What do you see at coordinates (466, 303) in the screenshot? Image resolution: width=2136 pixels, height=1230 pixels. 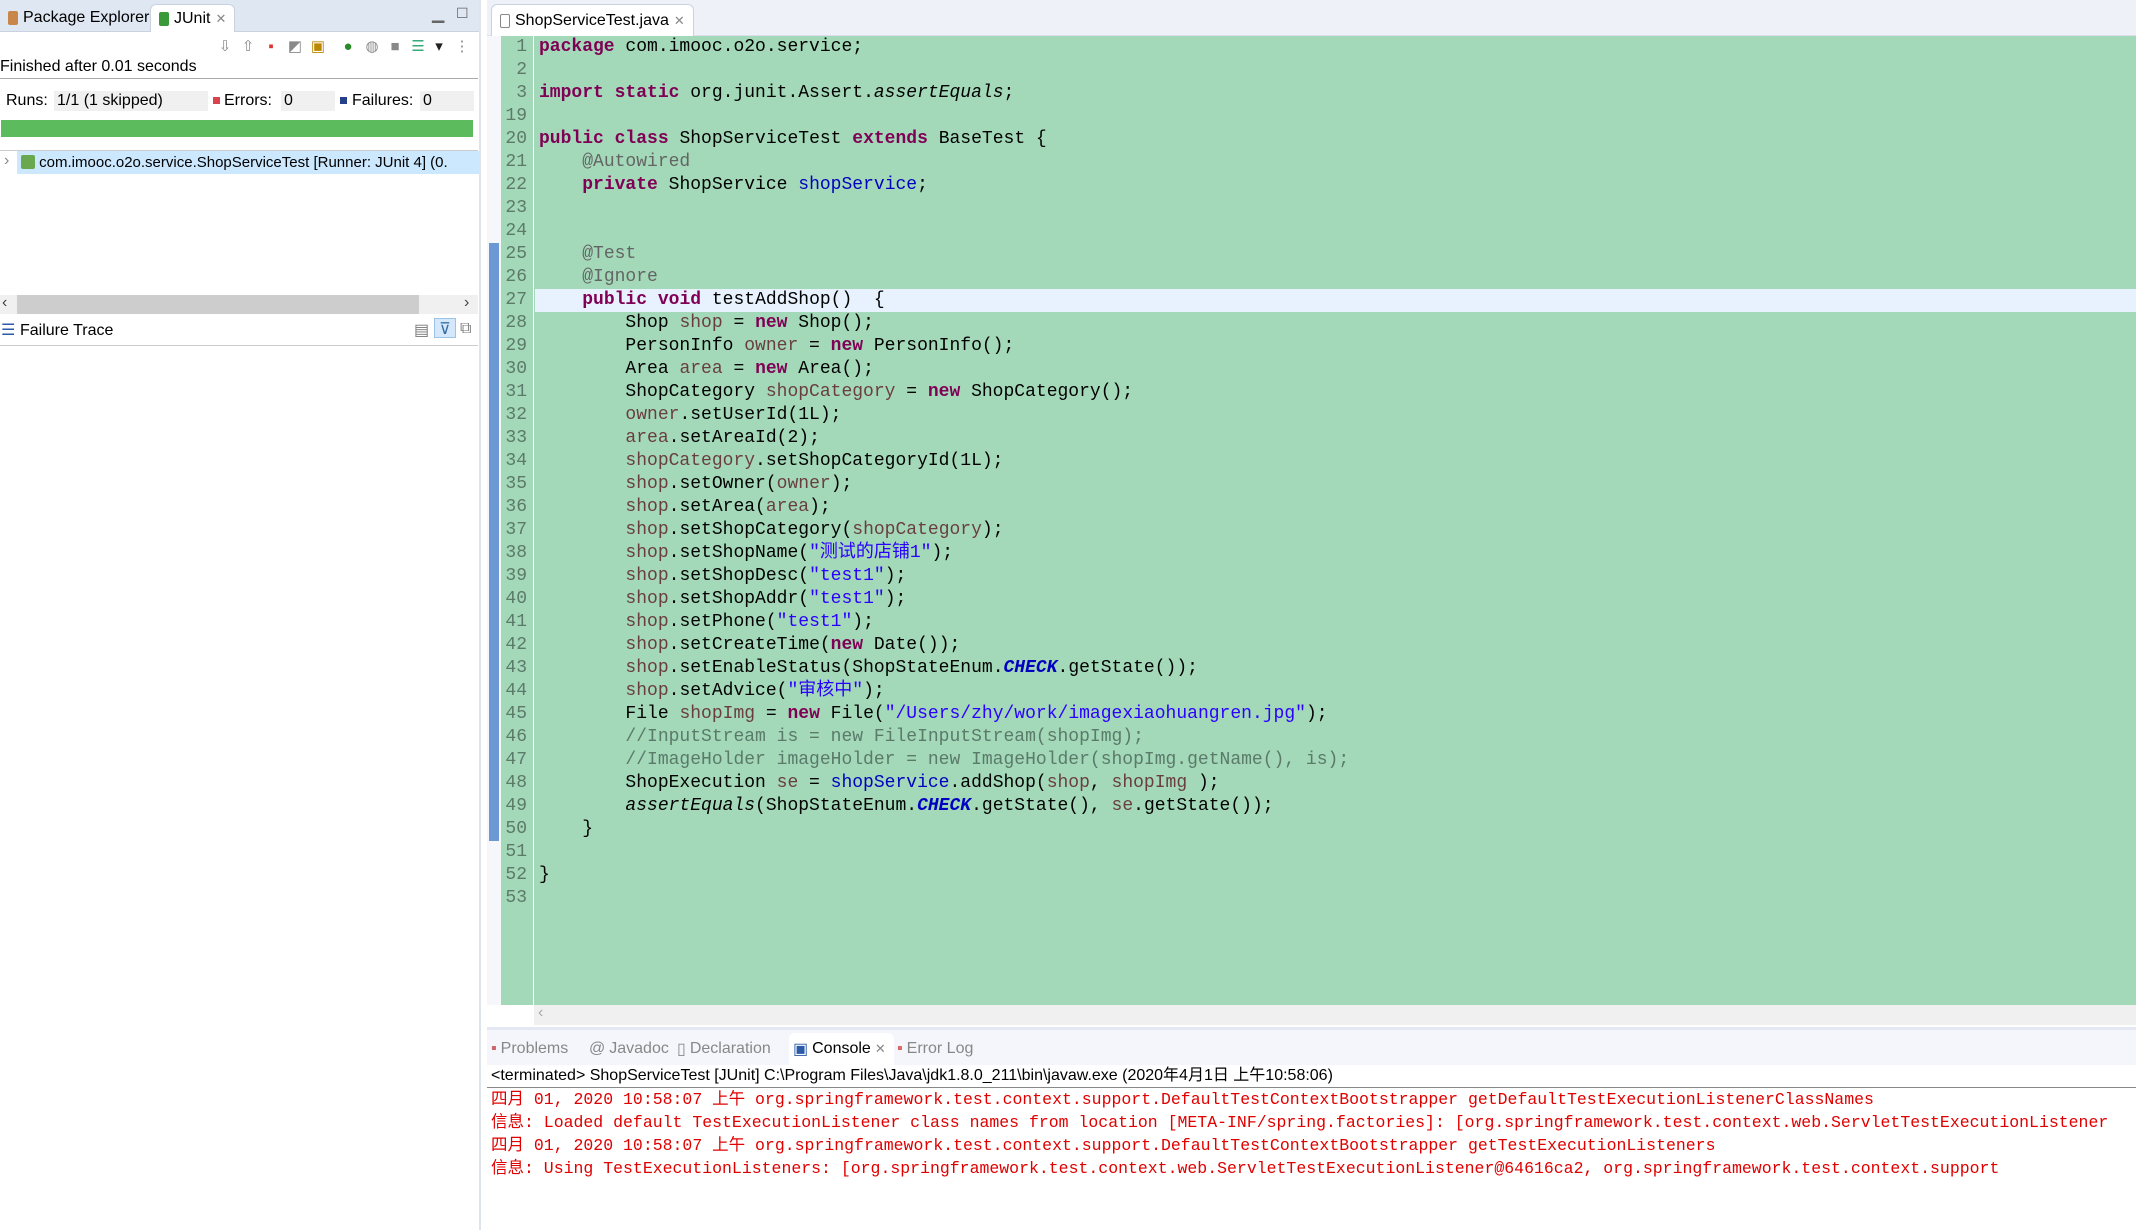 I see `scroll-right-icon: ›` at bounding box center [466, 303].